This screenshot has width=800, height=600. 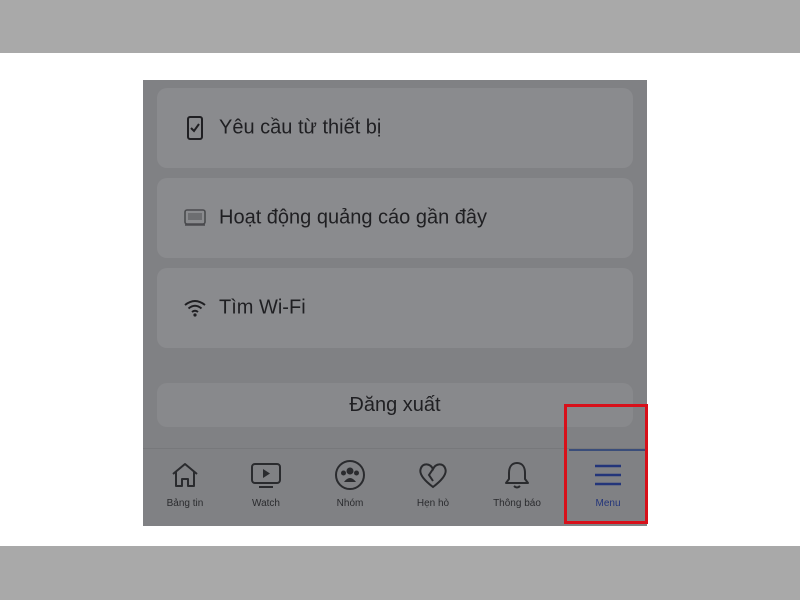 I want to click on tab-label: Bảng tin, so click(x=185, y=503).